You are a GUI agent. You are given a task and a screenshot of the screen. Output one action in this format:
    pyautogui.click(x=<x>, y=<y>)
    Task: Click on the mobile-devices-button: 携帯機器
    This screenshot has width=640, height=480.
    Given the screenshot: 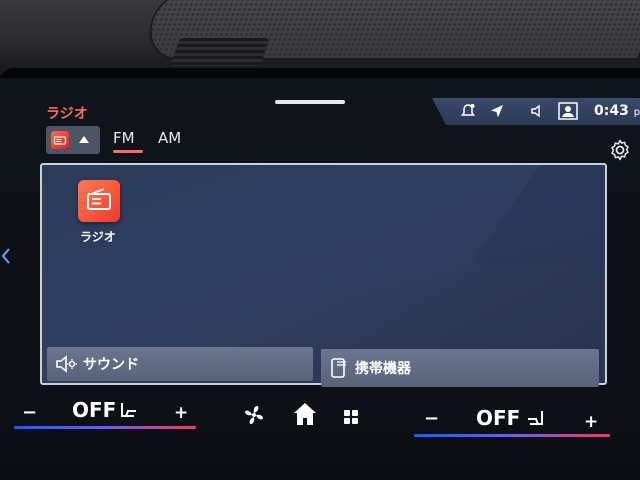 What is the action you would take?
    pyautogui.click(x=460, y=368)
    